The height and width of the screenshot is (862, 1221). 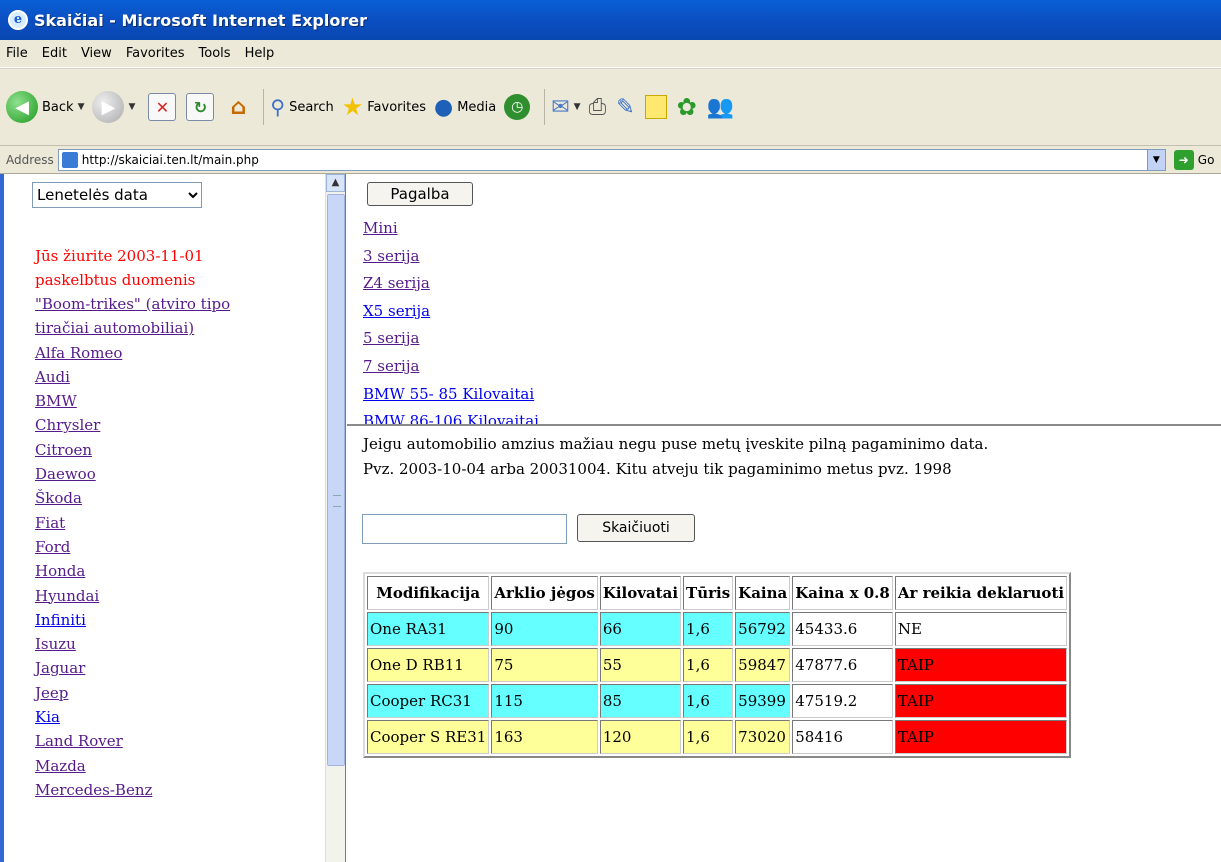 I want to click on menu-file: File, so click(x=17, y=53).